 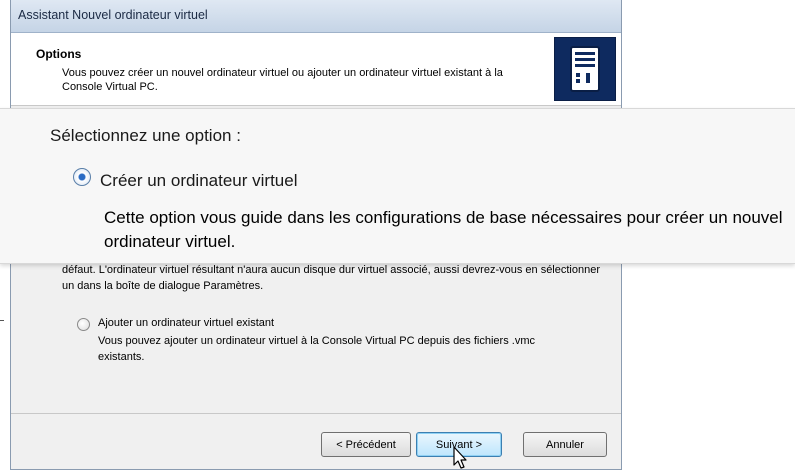 I want to click on mouse-pointer-icon, so click(x=460, y=460).